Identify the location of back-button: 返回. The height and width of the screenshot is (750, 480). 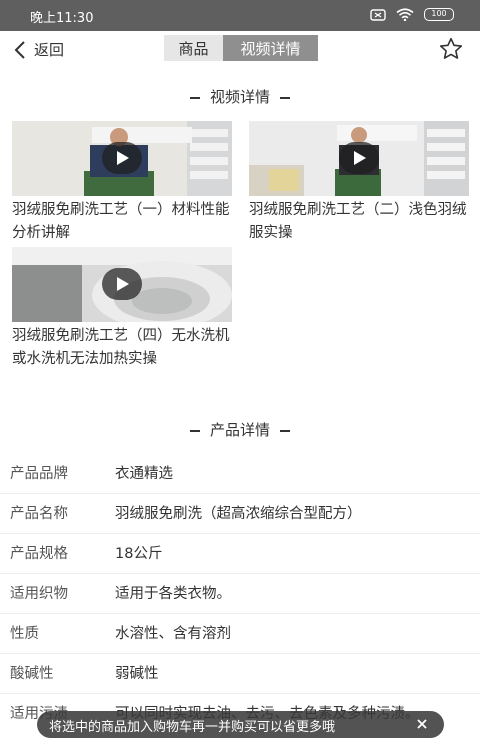
(39, 49).